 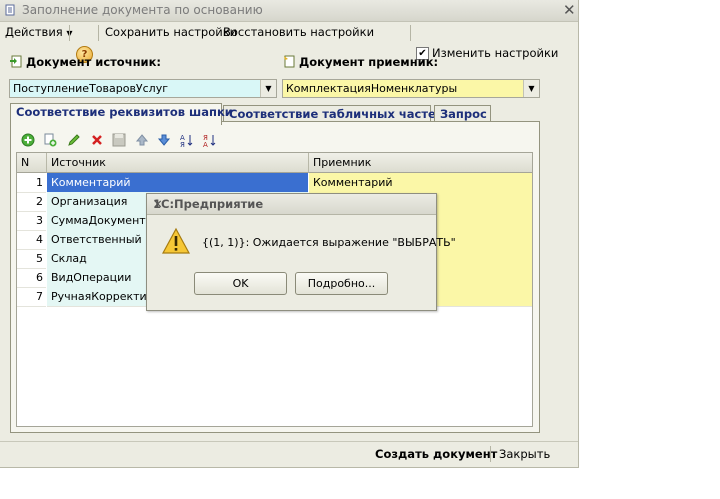 What do you see at coordinates (94, 62) in the screenshot?
I see `source-label: Документ источник:` at bounding box center [94, 62].